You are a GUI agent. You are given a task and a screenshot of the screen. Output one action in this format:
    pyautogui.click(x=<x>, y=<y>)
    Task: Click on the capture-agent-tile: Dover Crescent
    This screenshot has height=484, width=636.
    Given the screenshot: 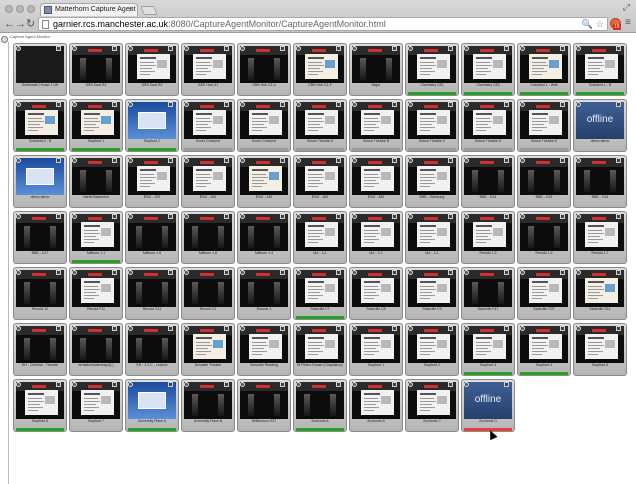 What is the action you would take?
    pyautogui.click(x=264, y=125)
    